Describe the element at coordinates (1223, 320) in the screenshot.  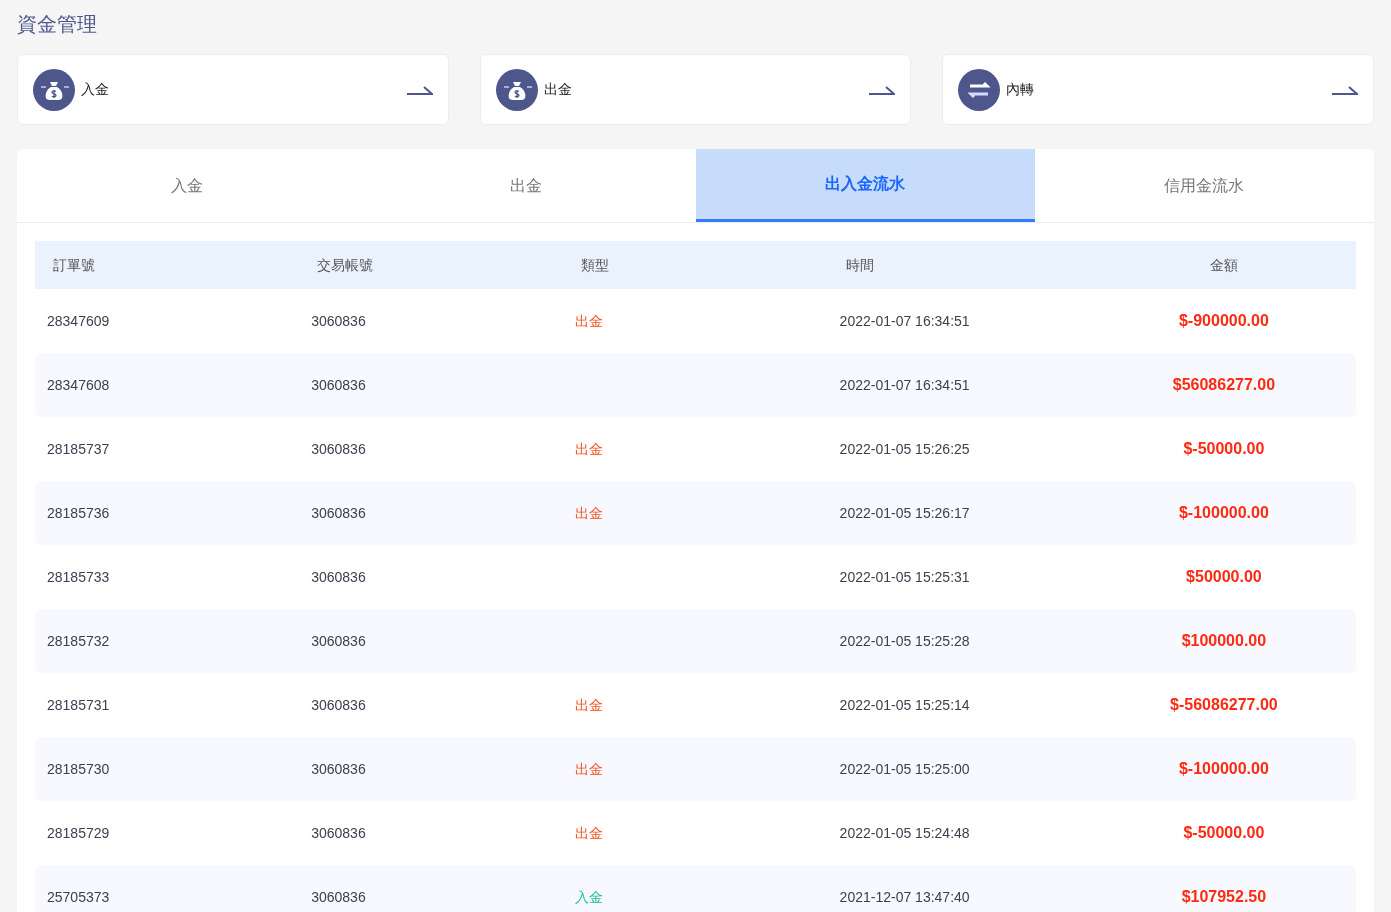
I see `amount: $-900000.00` at that location.